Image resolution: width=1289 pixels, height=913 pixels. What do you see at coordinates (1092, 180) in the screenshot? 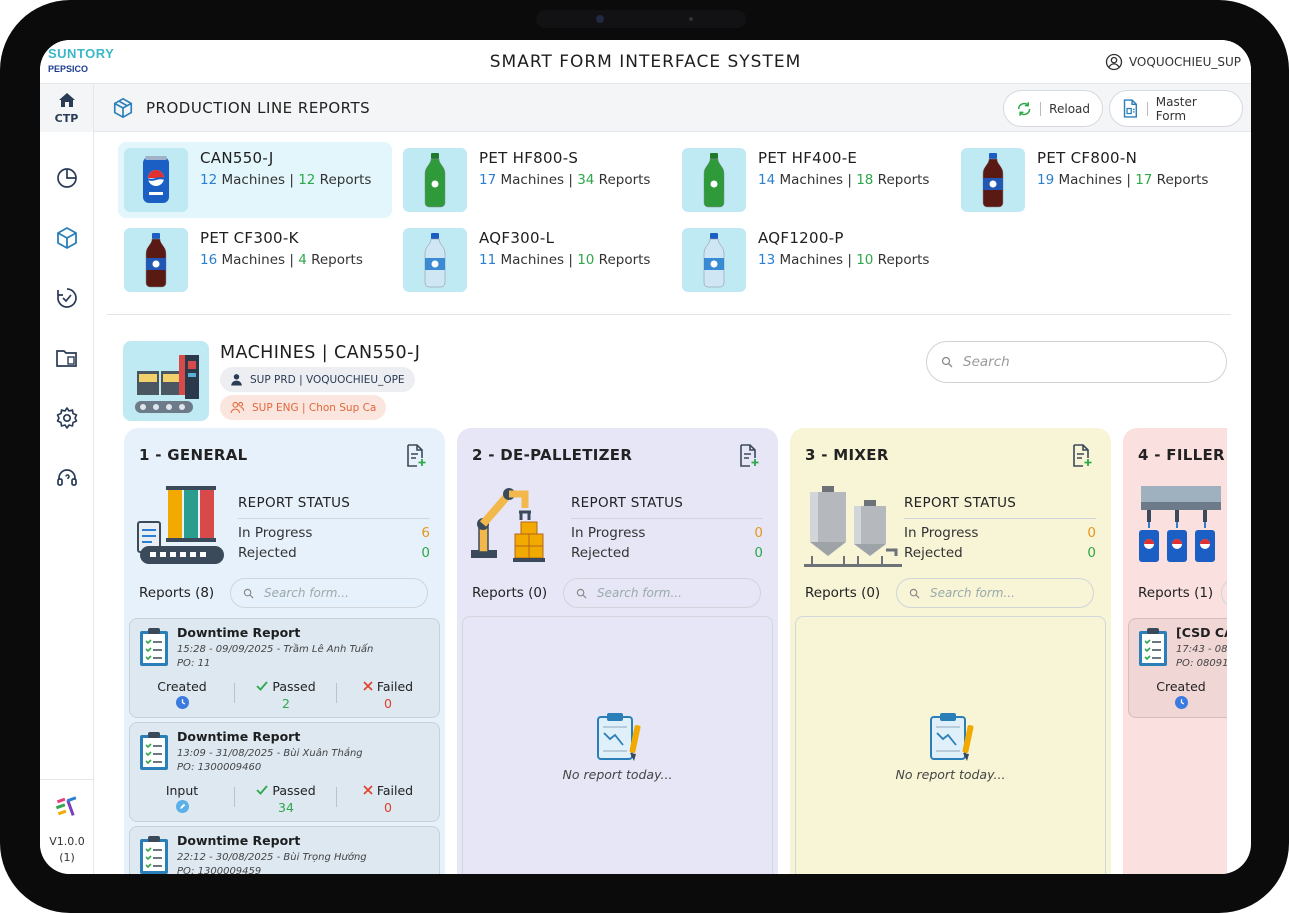
I see `product-line-card: PET CF800-N 19 Machines | 17 Reports` at bounding box center [1092, 180].